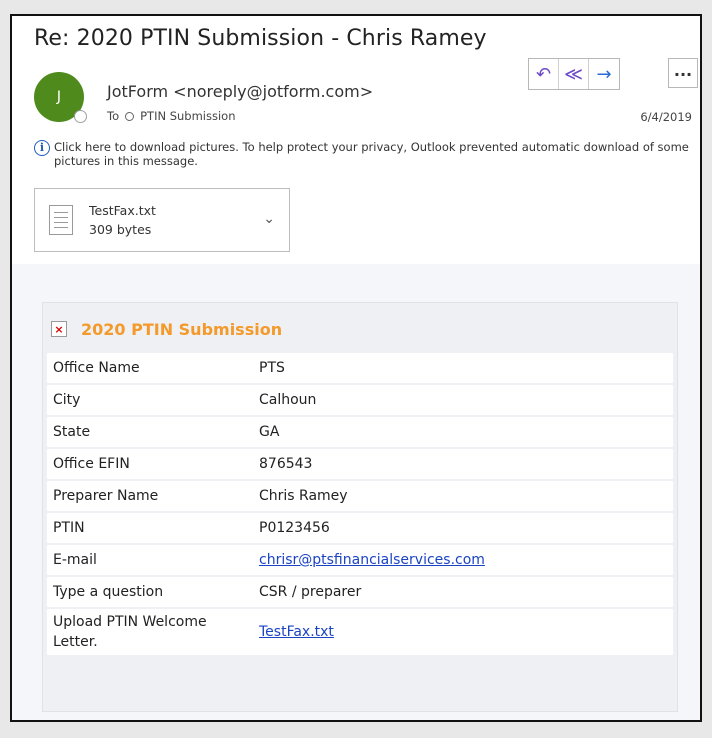  What do you see at coordinates (150, 400) in the screenshot?
I see `field-label: City` at bounding box center [150, 400].